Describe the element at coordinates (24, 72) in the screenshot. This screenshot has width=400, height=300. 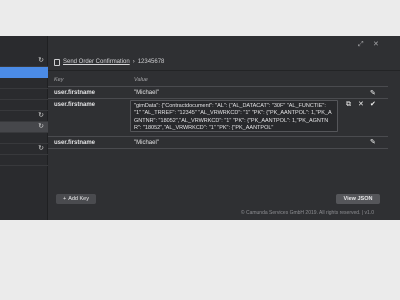
I see `sidebar-item-selected` at that location.